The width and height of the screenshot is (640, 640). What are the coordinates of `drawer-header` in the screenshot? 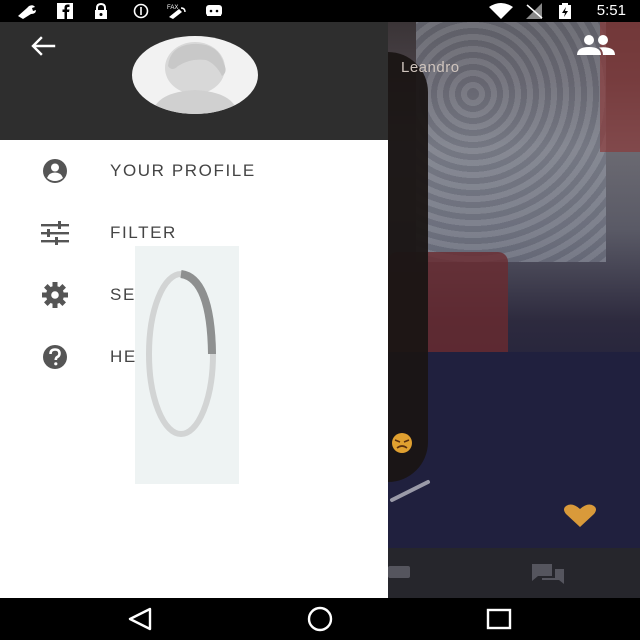 It's located at (194, 81).